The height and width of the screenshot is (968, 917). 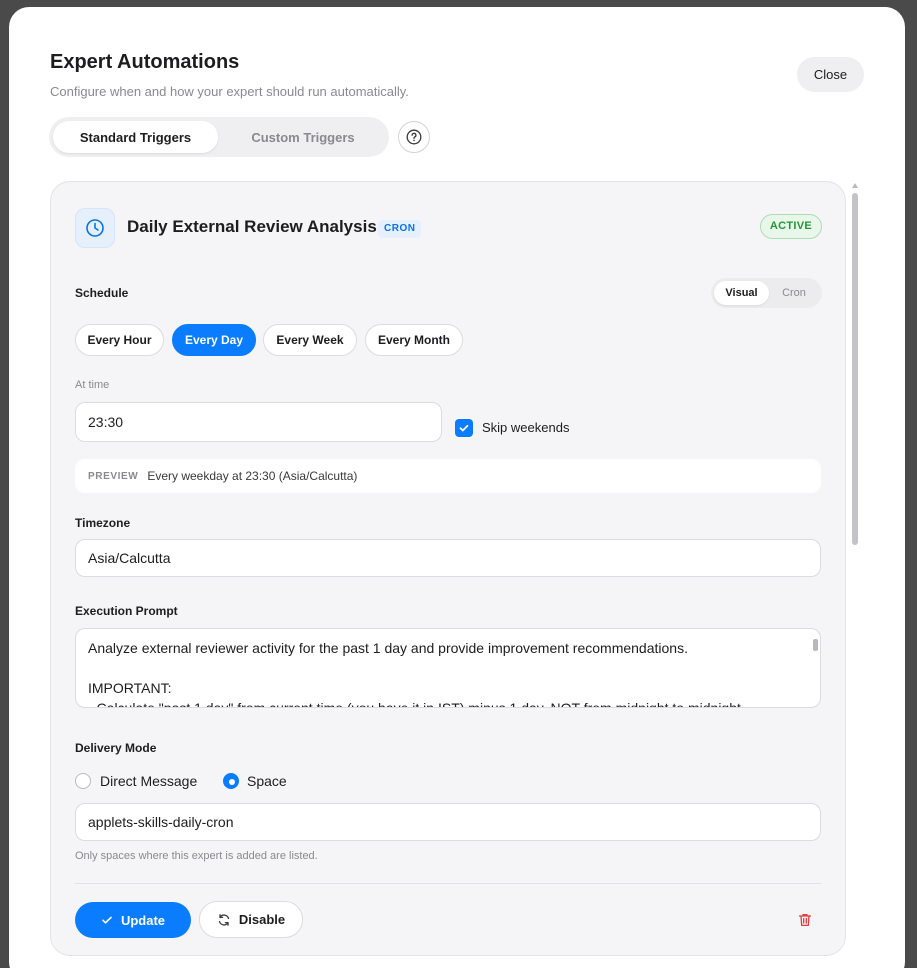 What do you see at coordinates (116, 748) in the screenshot?
I see `delivery-mode-label: Delivery Mode` at bounding box center [116, 748].